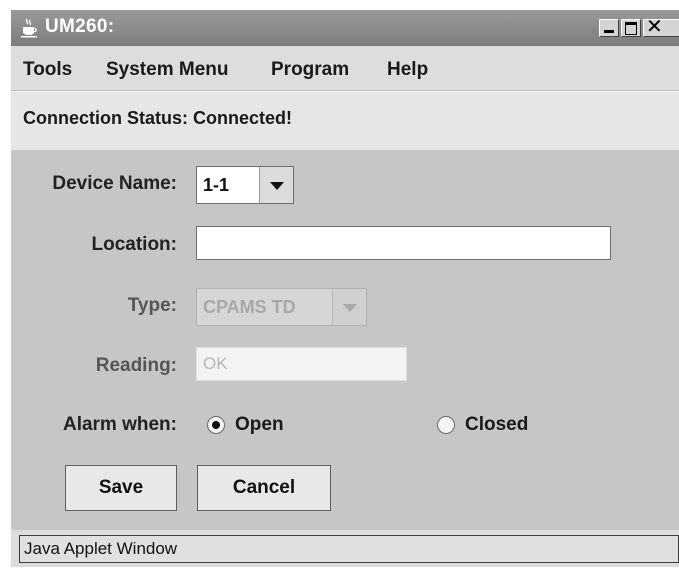  I want to click on device-name-dropdown-button, so click(276, 185).